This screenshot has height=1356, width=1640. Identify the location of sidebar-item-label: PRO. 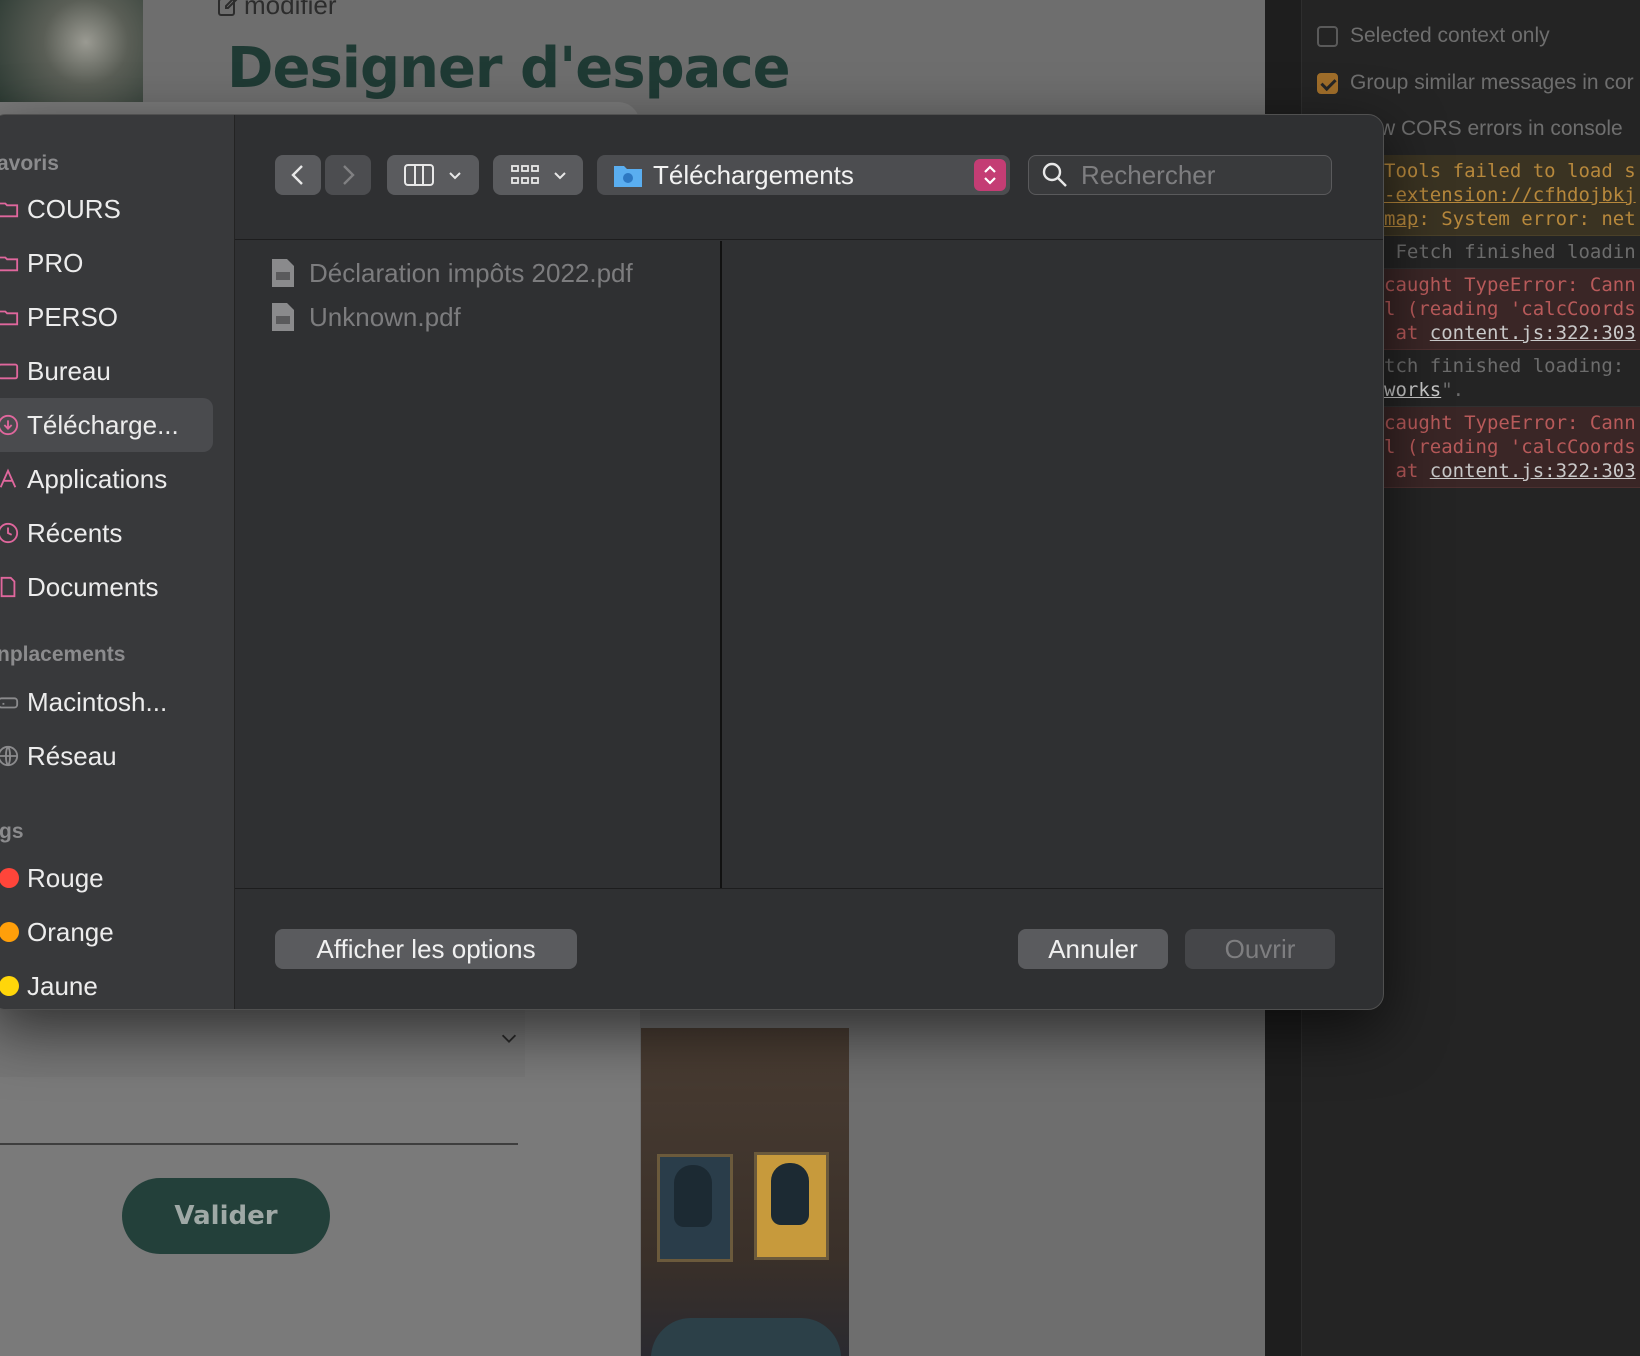
(55, 262).